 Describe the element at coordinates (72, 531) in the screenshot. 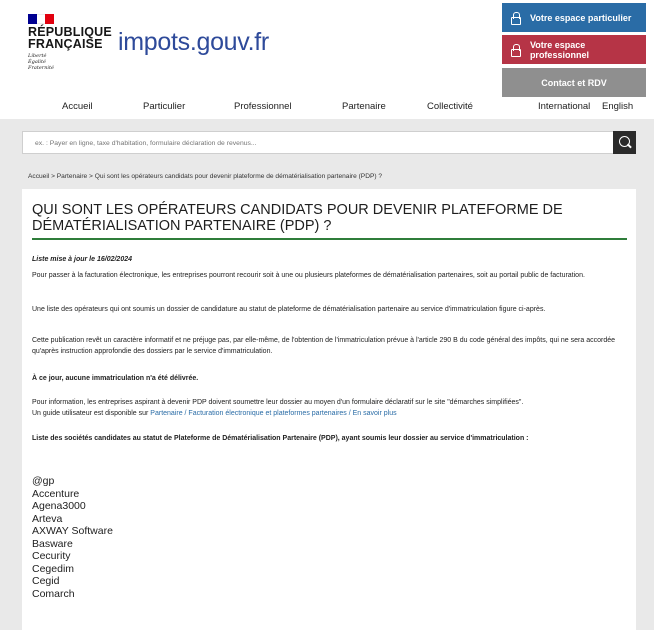

I see `list-item: AXWAY Software` at that location.